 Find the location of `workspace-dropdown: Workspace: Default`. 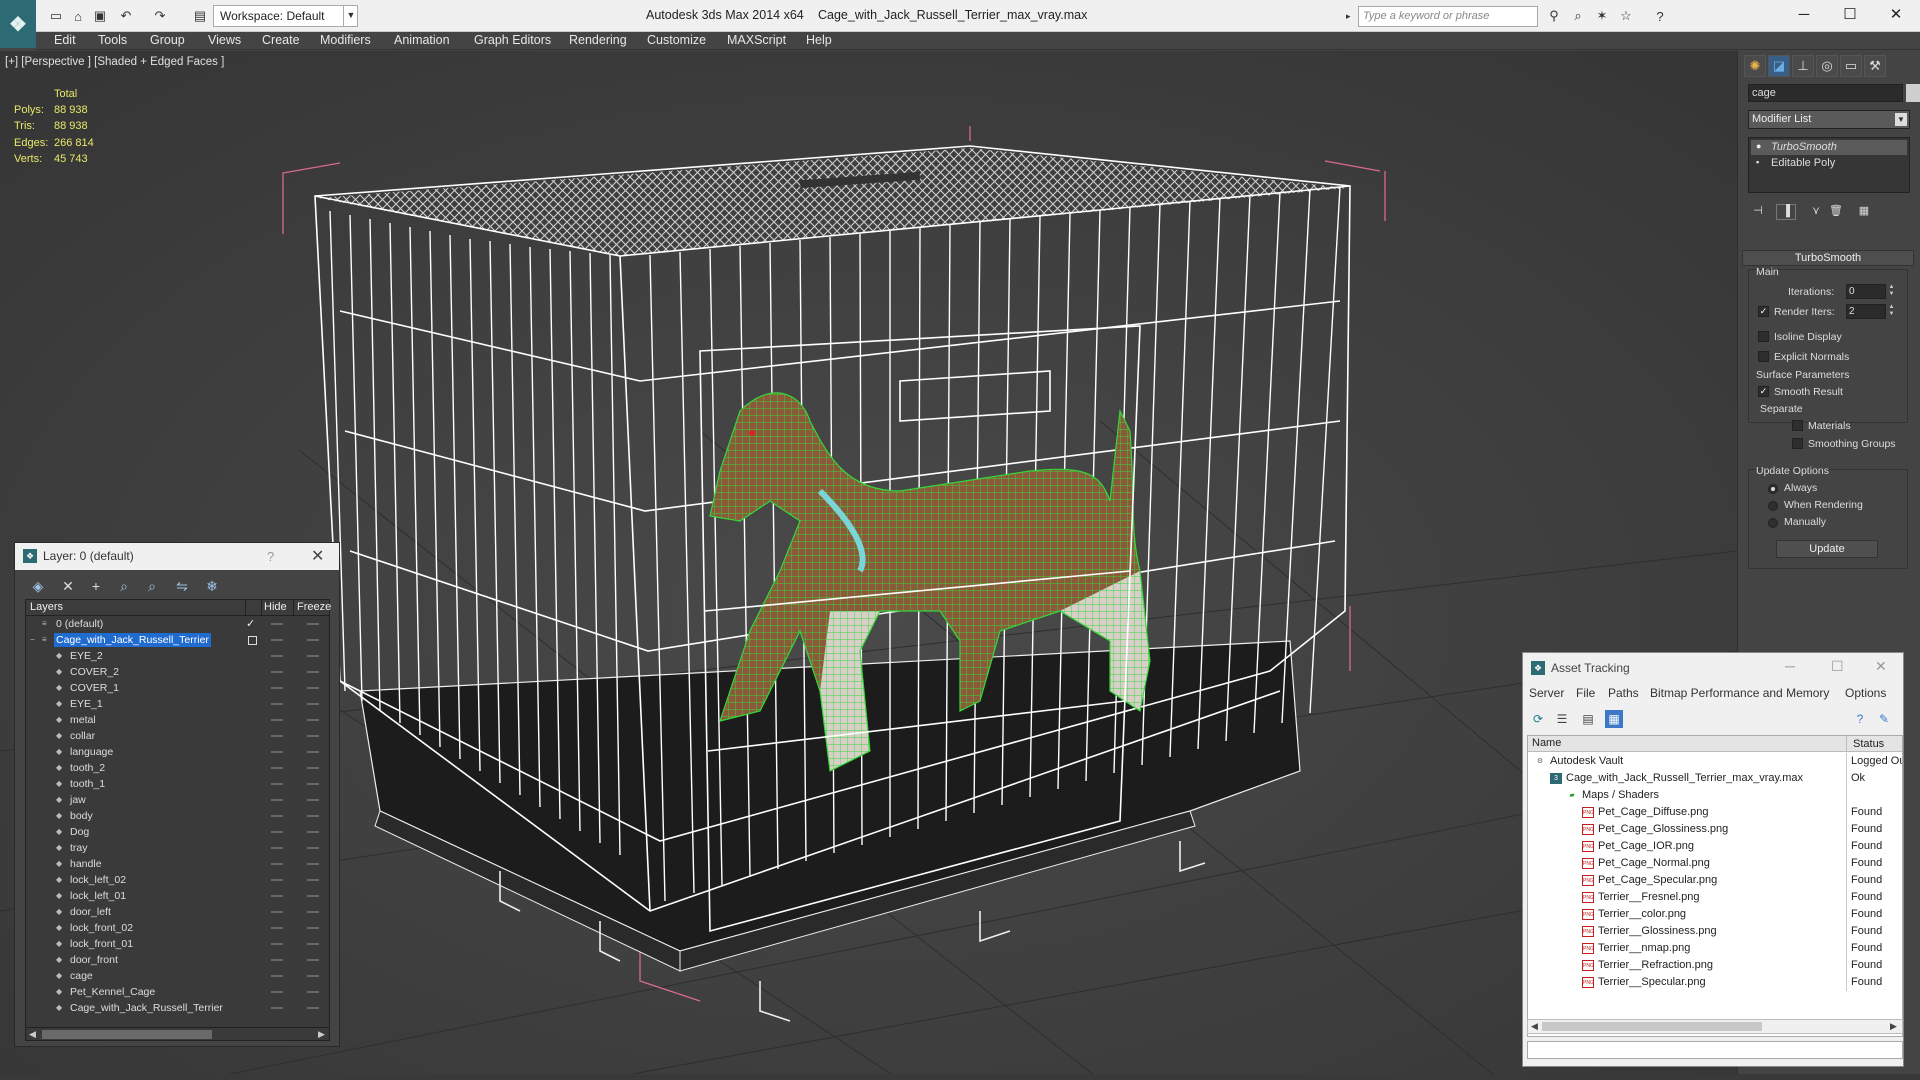

workspace-dropdown: Workspace: Default is located at coordinates (285, 16).